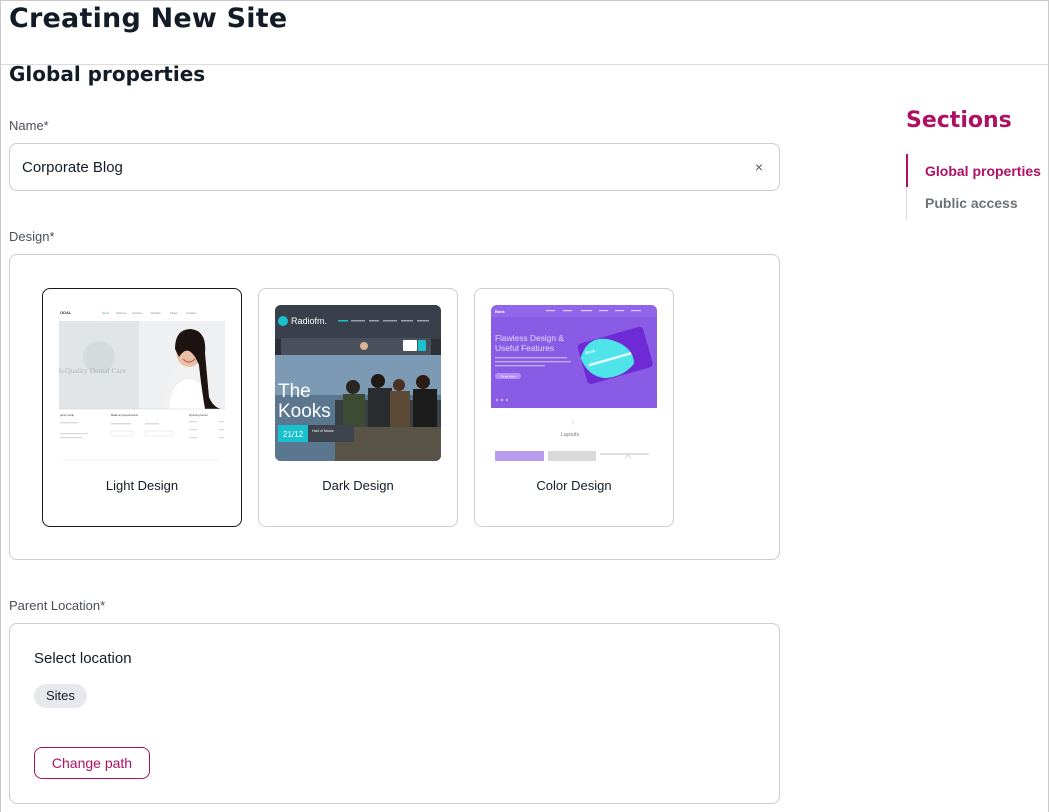  I want to click on color-thumb-layouts: Layouts, so click(570, 435).